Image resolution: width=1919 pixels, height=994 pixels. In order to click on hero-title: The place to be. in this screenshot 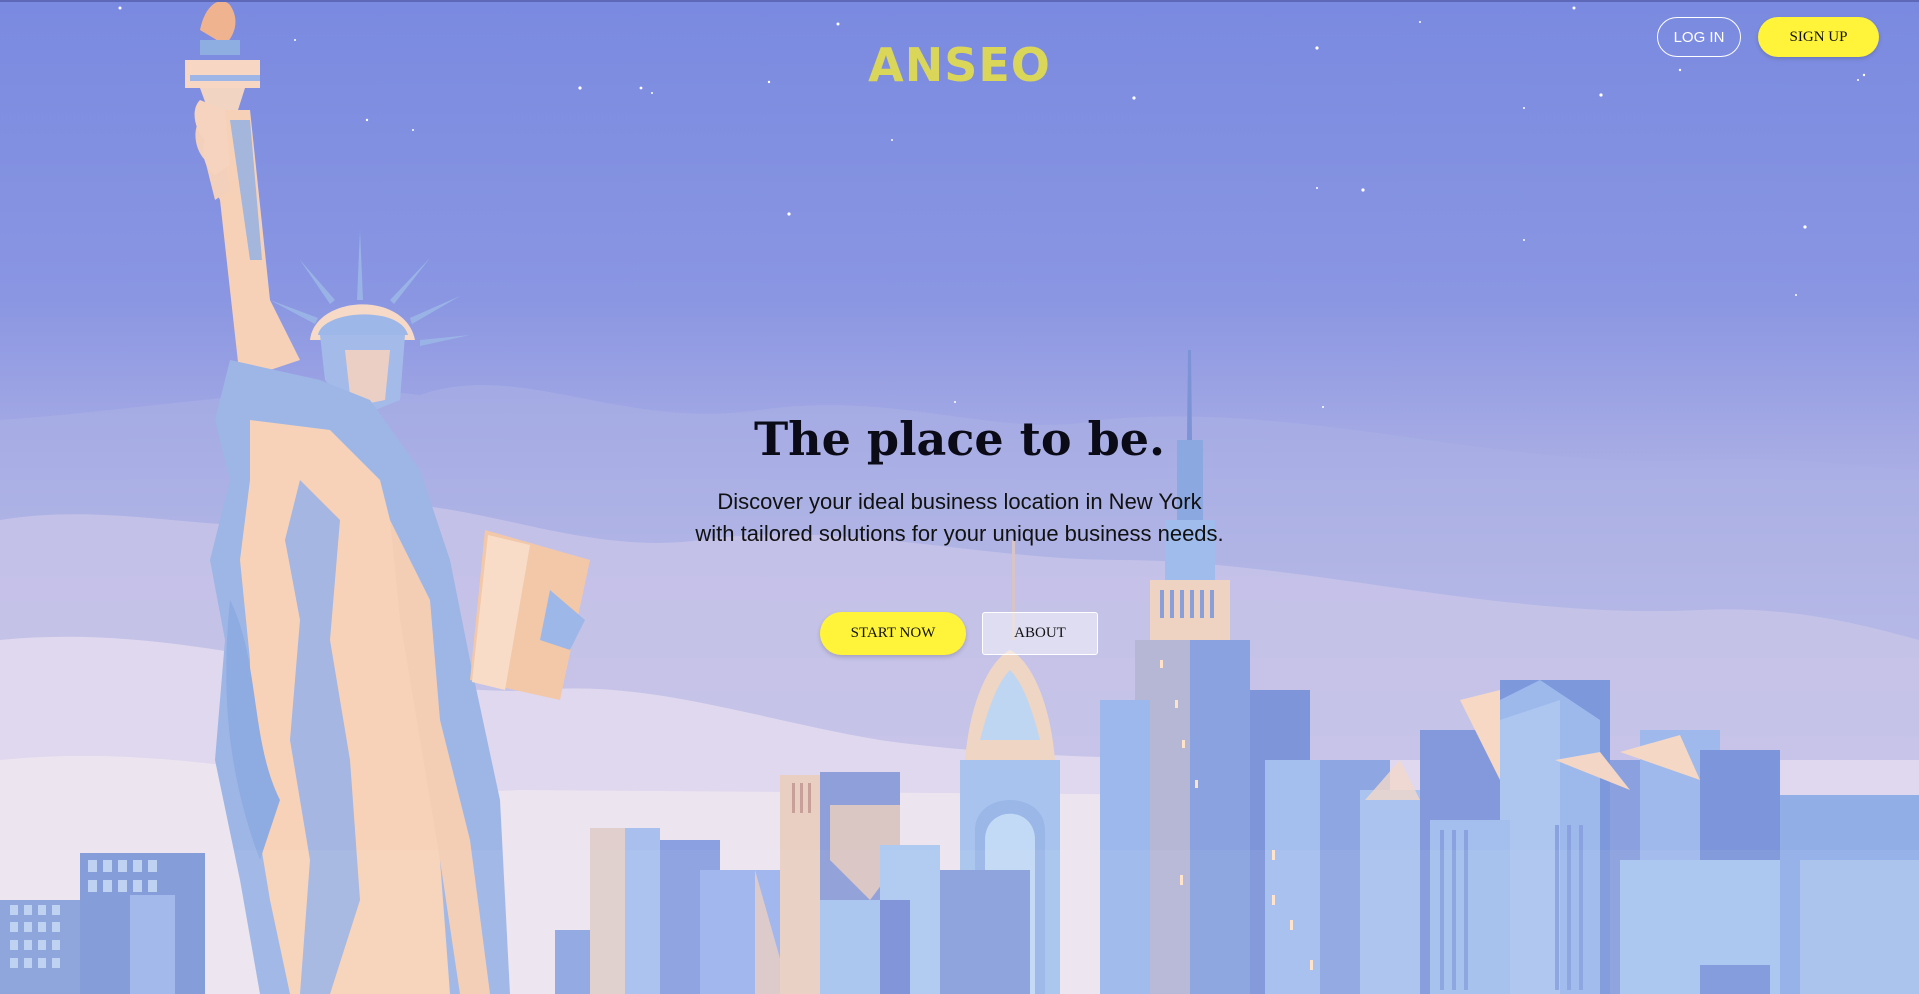, I will do `click(959, 439)`.